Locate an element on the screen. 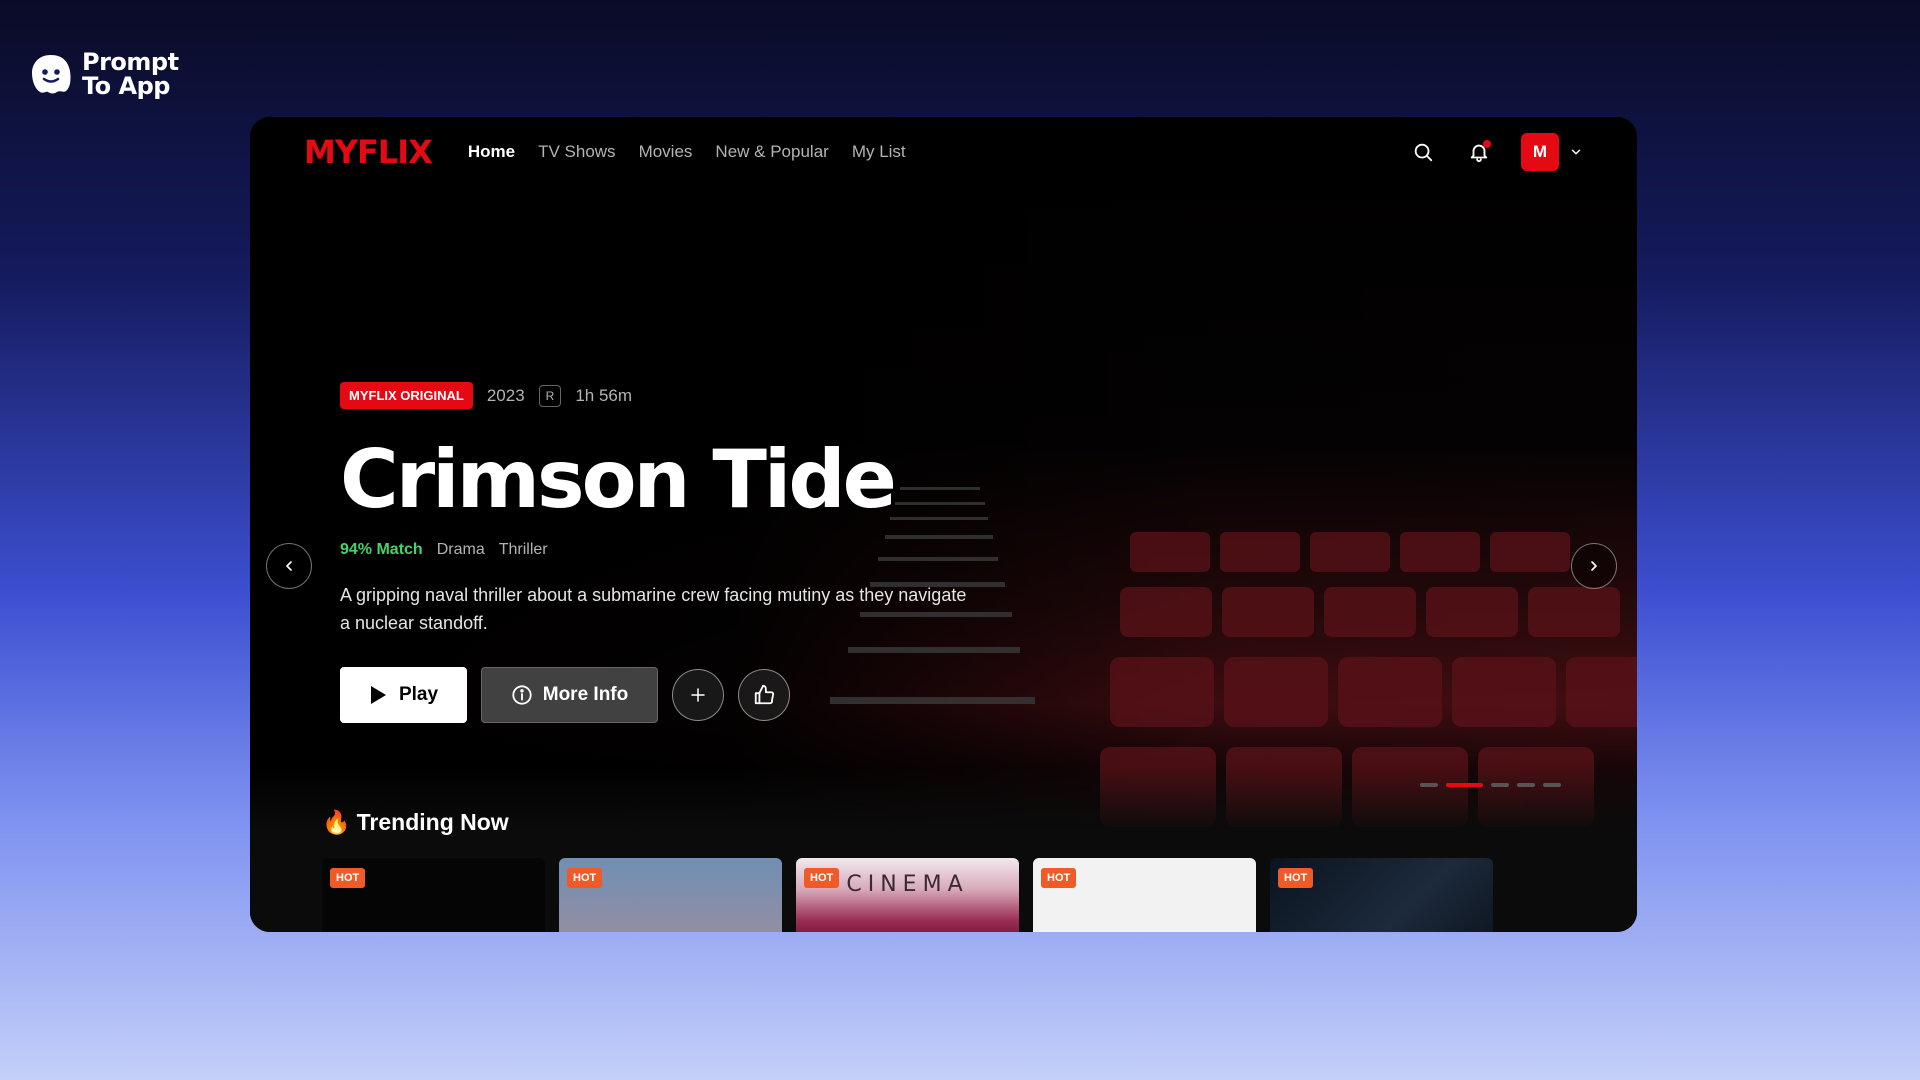 The height and width of the screenshot is (1080, 1920). original-badge: MYFLIX ORIGINAL is located at coordinates (406, 395).